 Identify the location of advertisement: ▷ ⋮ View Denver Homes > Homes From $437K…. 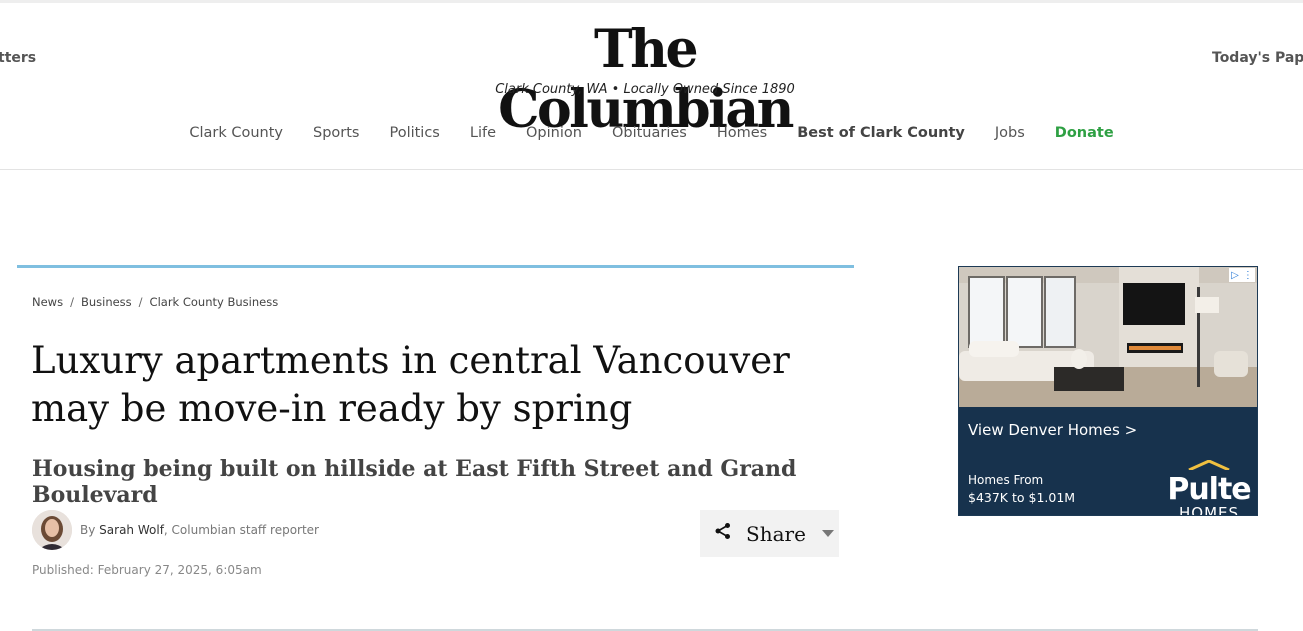
(1108, 391).